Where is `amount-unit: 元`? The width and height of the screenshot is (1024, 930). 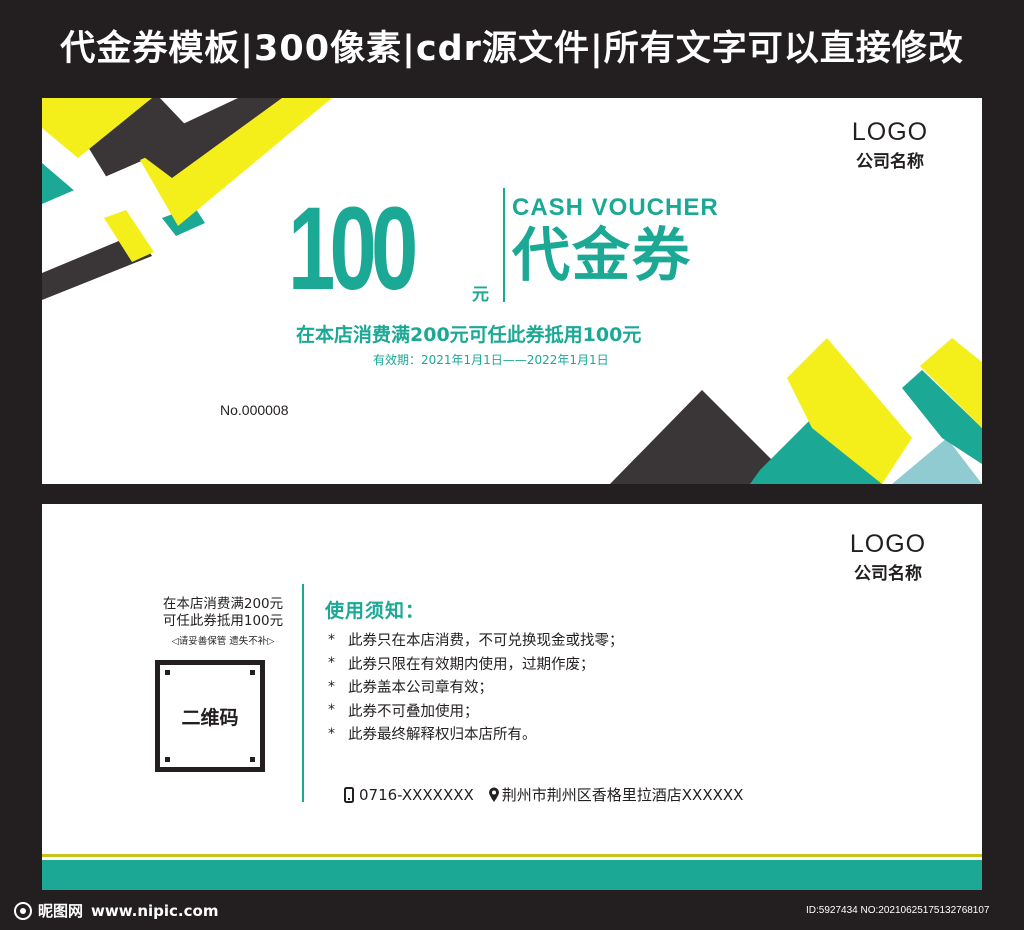 amount-unit: 元 is located at coordinates (480, 295).